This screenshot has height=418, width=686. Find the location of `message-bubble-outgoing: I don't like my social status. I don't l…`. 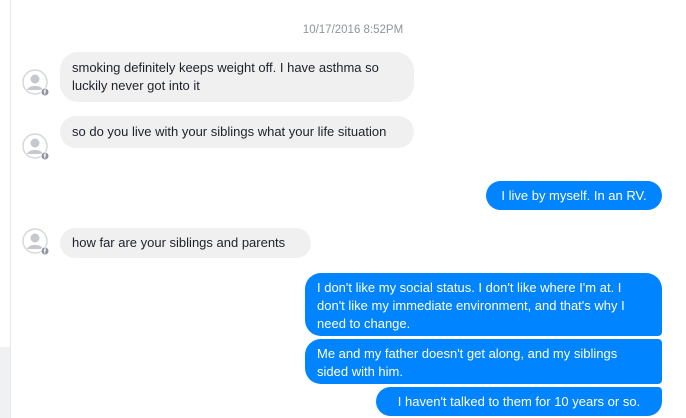

message-bubble-outgoing: I don't like my social status. I don't l… is located at coordinates (483, 304).